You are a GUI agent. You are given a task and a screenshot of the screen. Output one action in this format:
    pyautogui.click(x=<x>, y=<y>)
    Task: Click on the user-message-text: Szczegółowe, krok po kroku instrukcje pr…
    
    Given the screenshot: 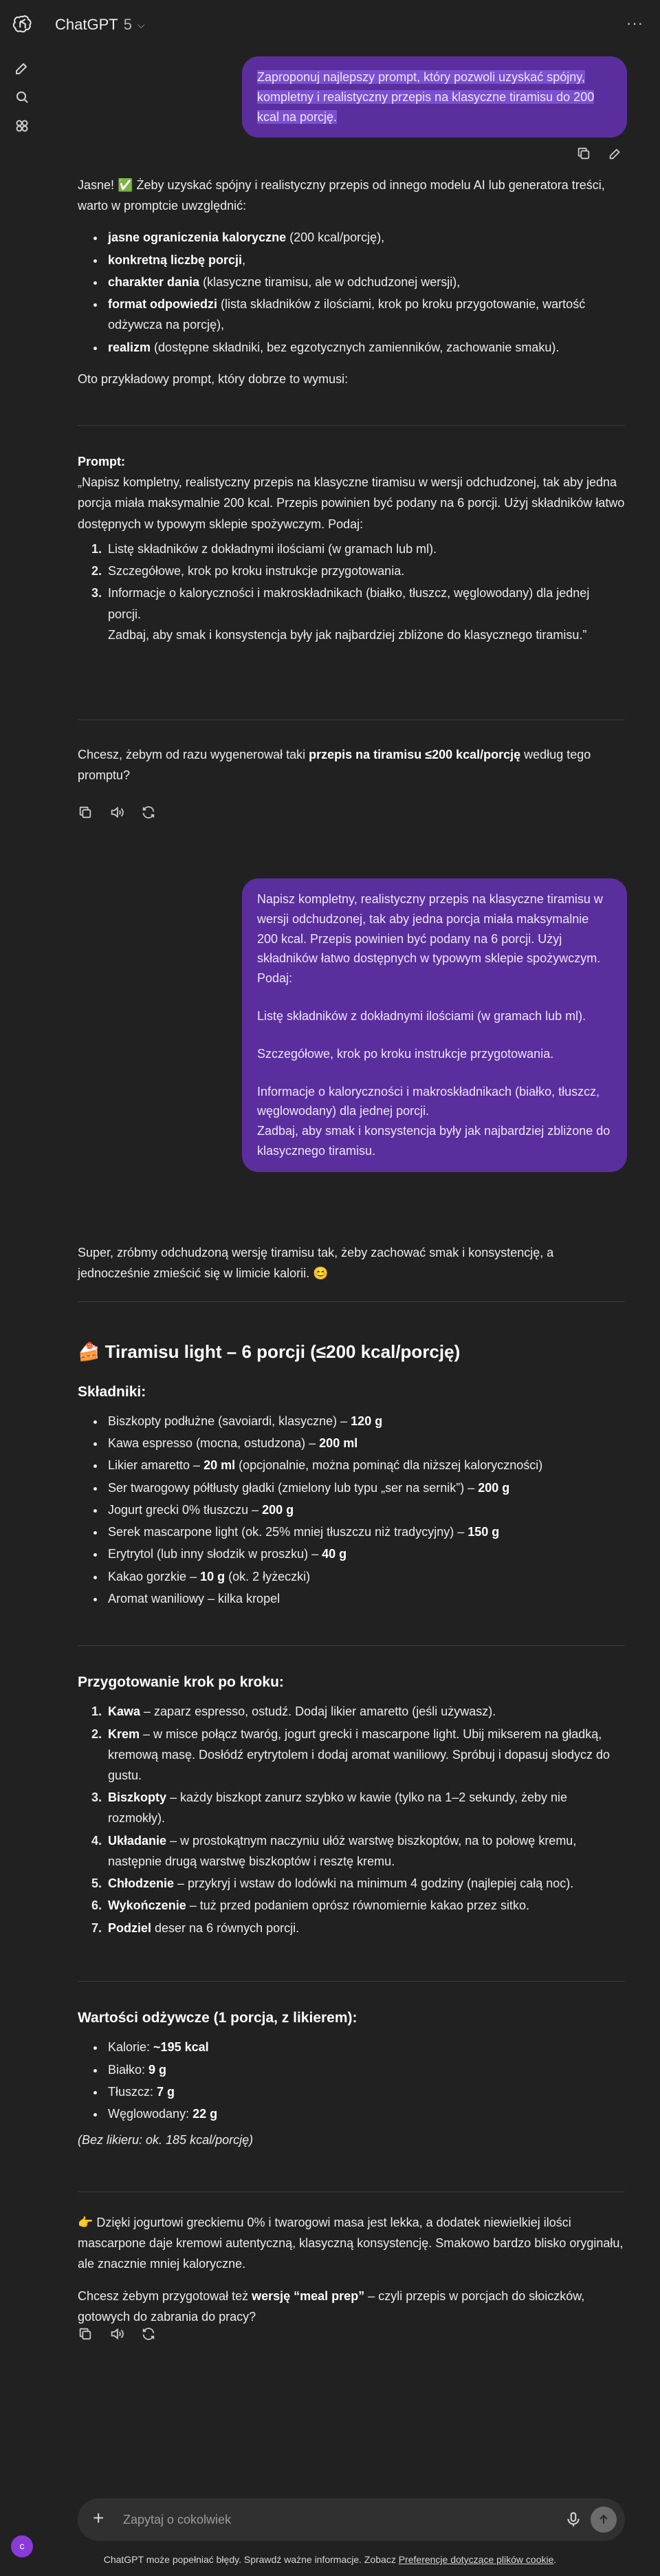 What is the action you would take?
    pyautogui.click(x=406, y=1053)
    